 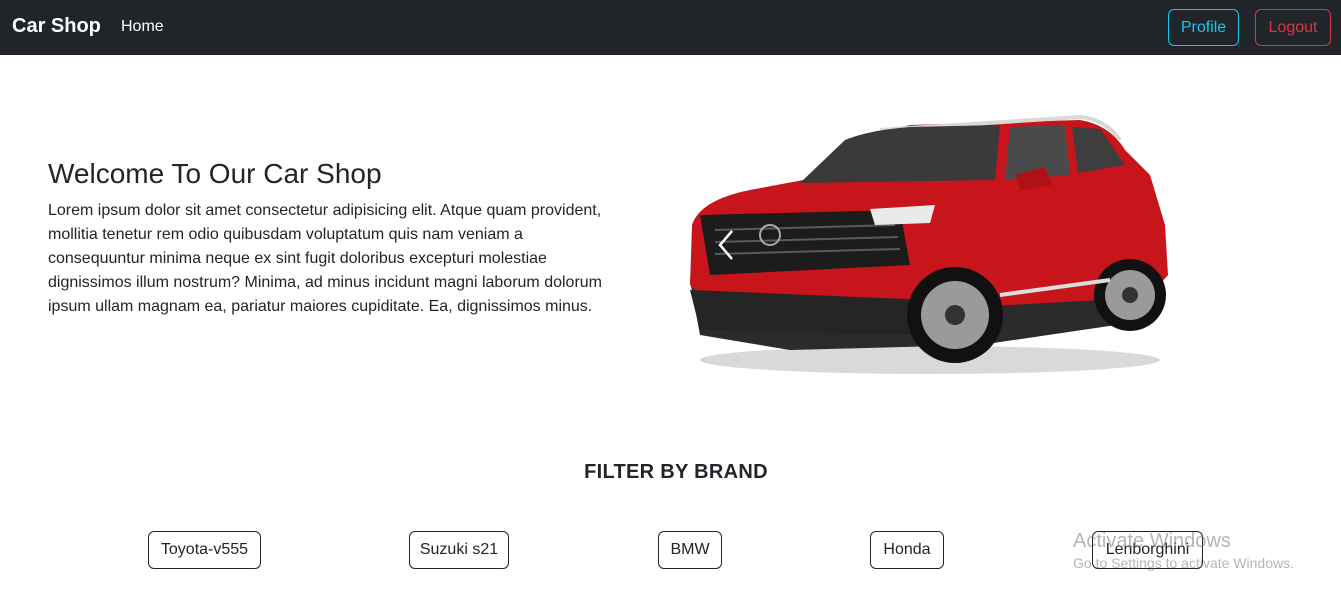 I want to click on brand-filter-toyota: Toyota-v555, so click(x=204, y=550).